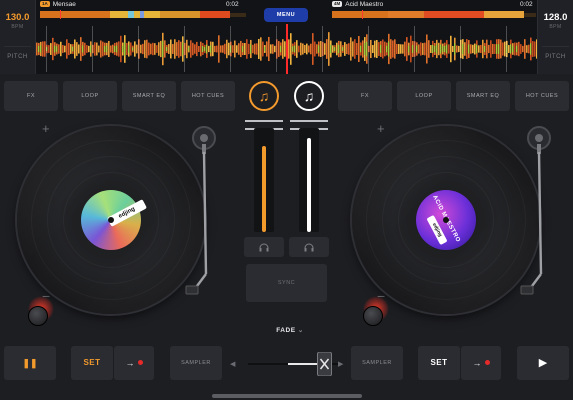 The width and height of the screenshot is (573, 400). I want to click on crossfader, so click(293, 364).